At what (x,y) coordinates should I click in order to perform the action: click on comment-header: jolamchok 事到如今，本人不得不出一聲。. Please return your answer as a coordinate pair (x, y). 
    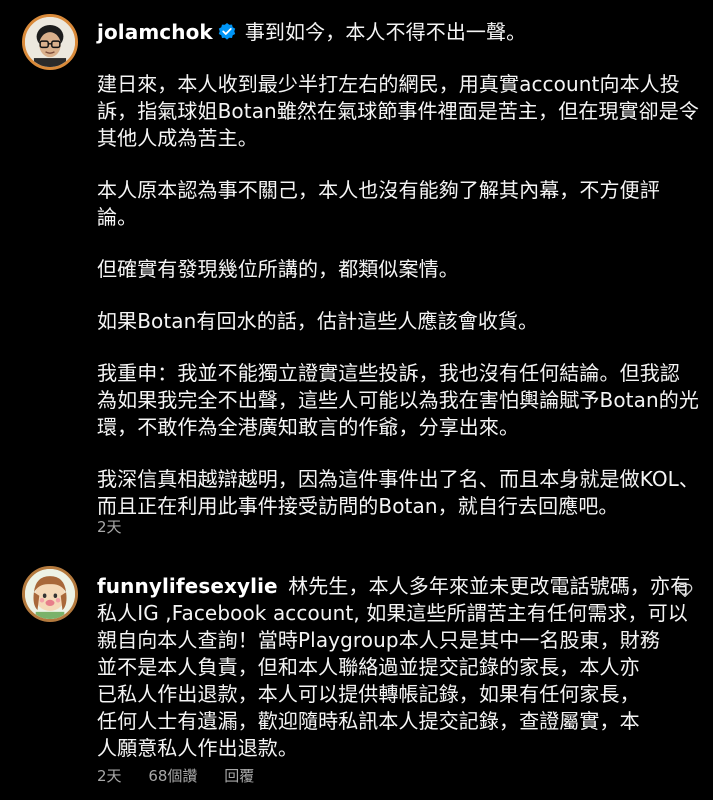
    Looking at the image, I should click on (384, 32).